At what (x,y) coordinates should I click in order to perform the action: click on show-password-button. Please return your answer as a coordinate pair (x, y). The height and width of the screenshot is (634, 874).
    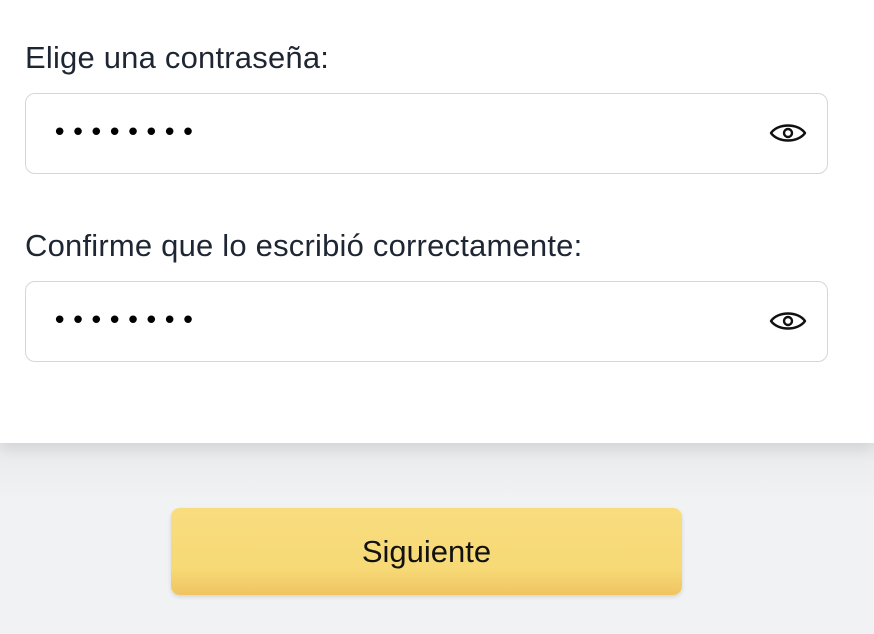
    Looking at the image, I should click on (788, 133).